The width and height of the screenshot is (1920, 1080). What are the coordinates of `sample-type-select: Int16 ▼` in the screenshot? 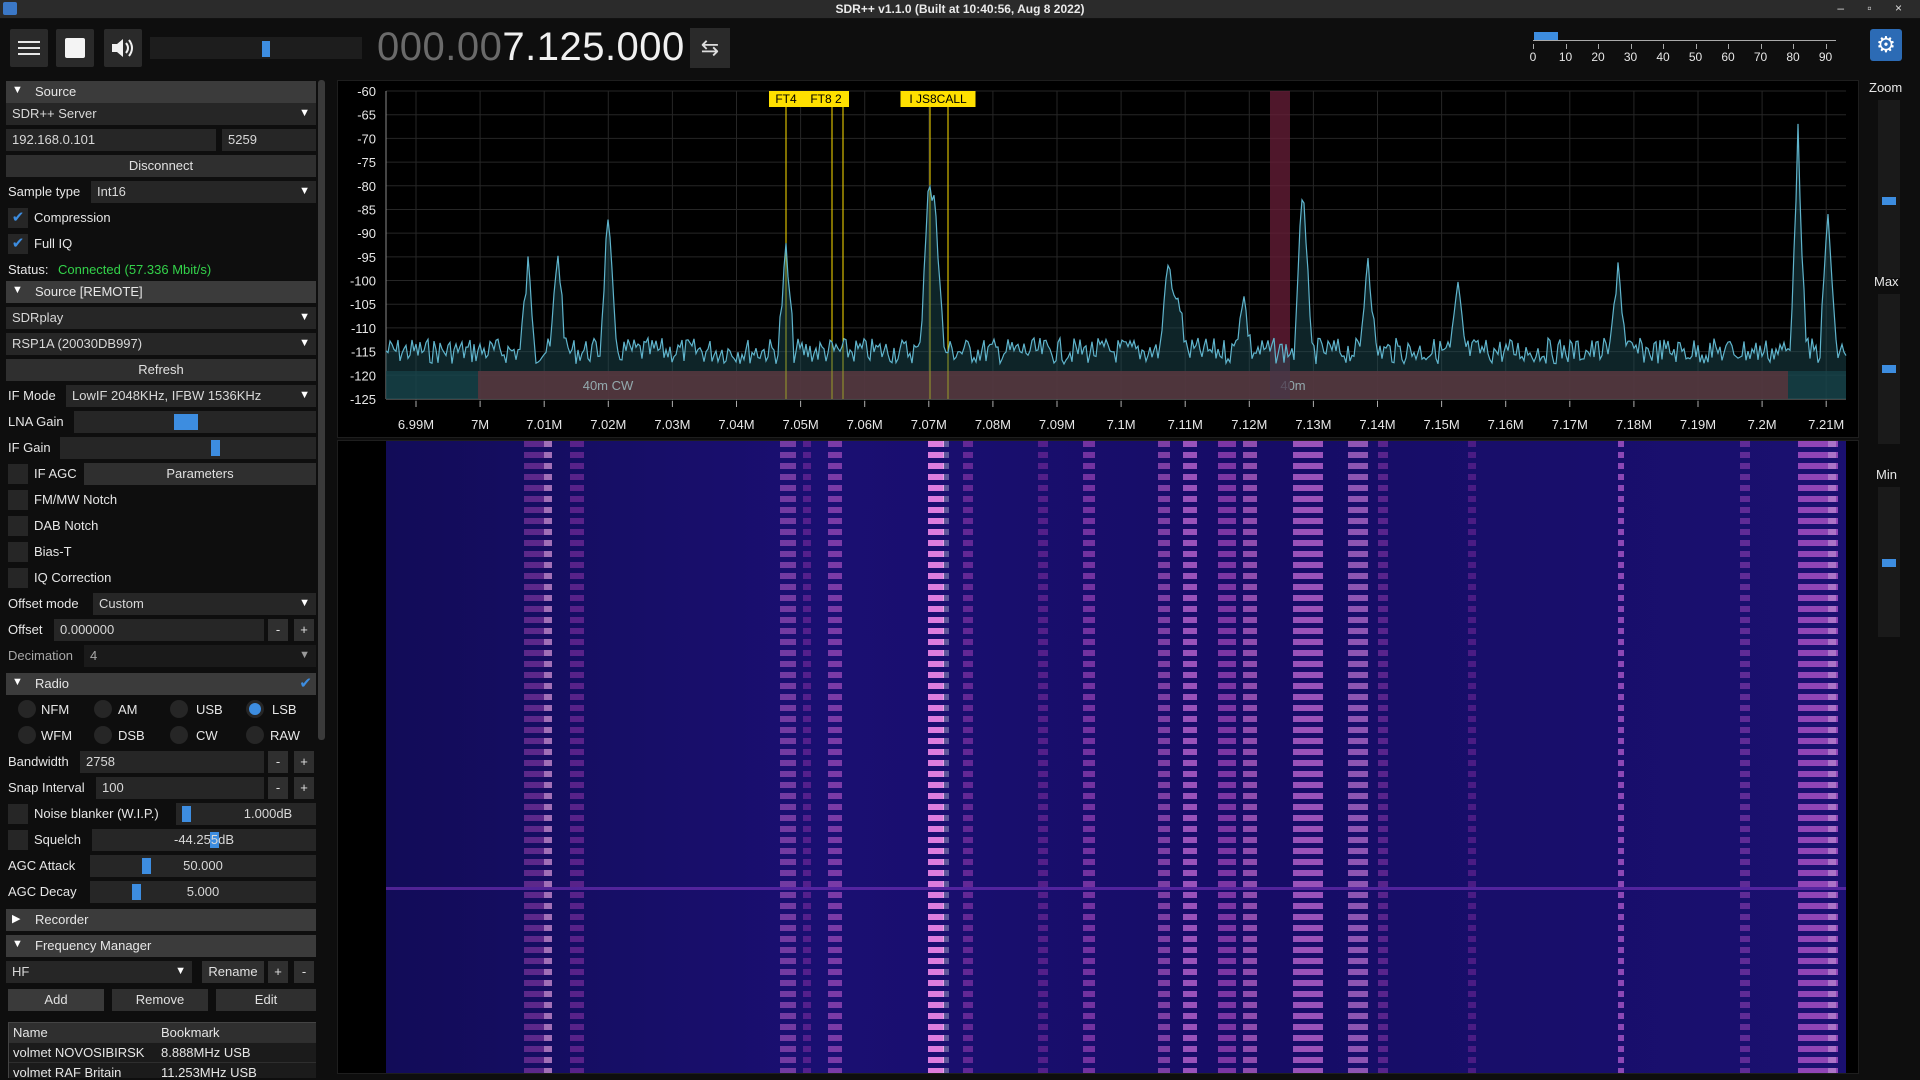 It's located at (203, 192).